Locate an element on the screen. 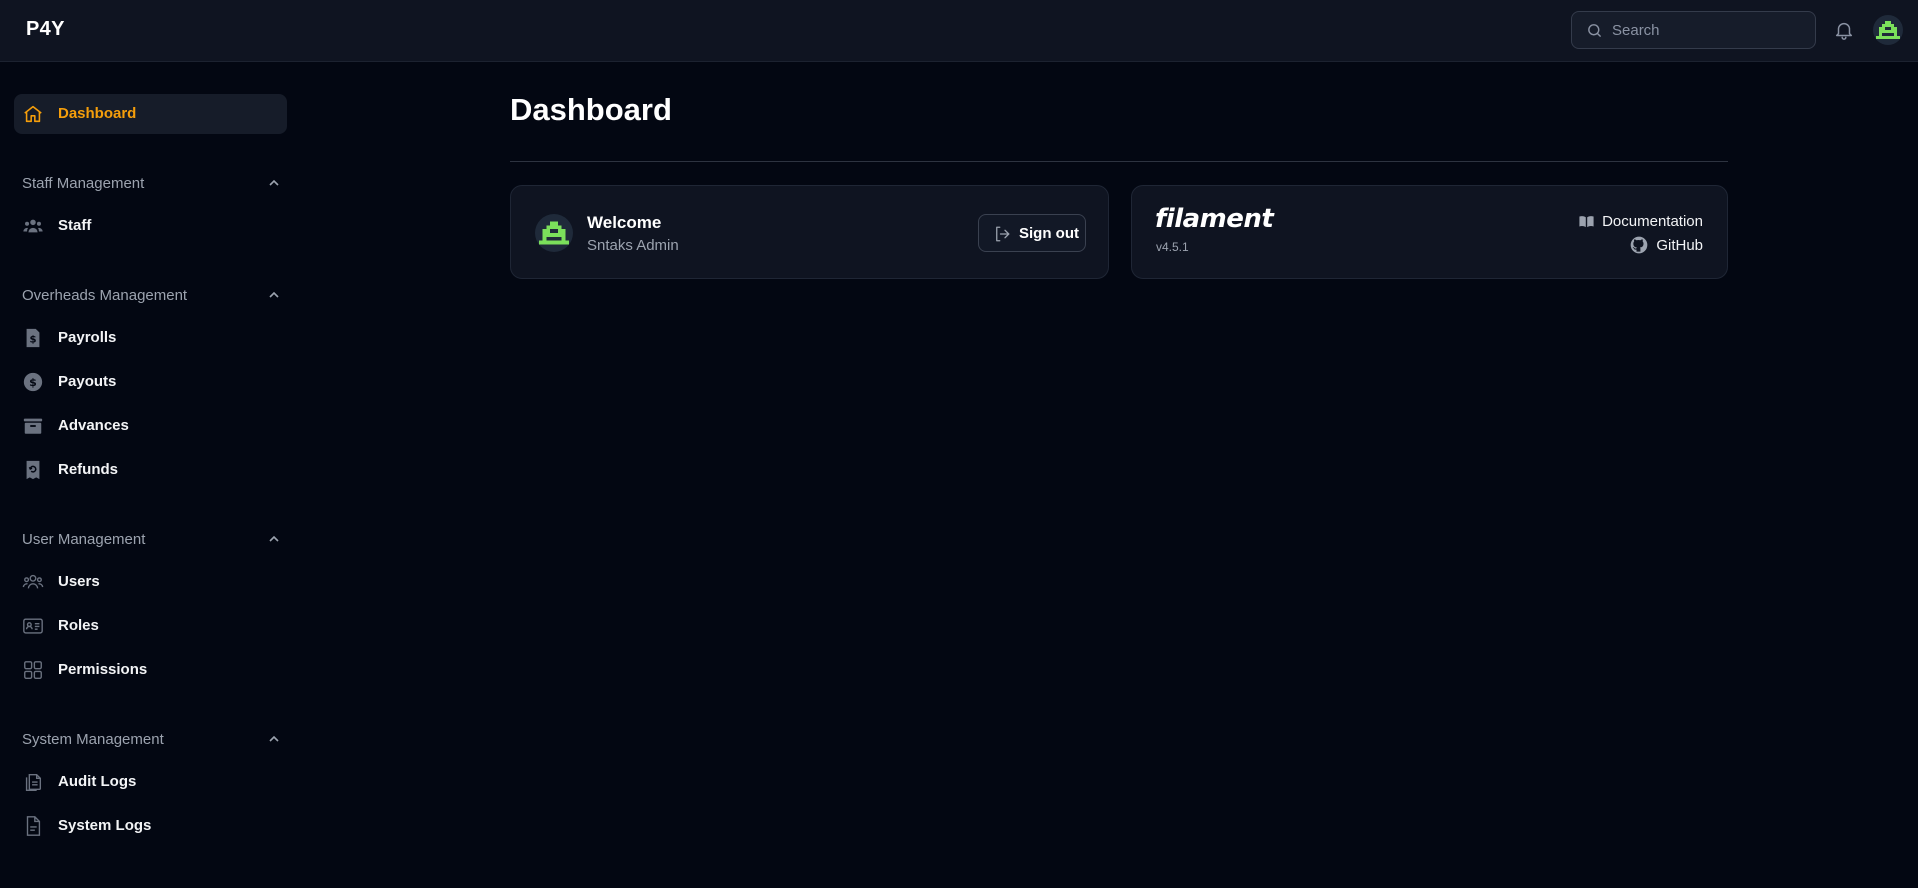  filament-version: v4.5.1 is located at coordinates (1172, 247).